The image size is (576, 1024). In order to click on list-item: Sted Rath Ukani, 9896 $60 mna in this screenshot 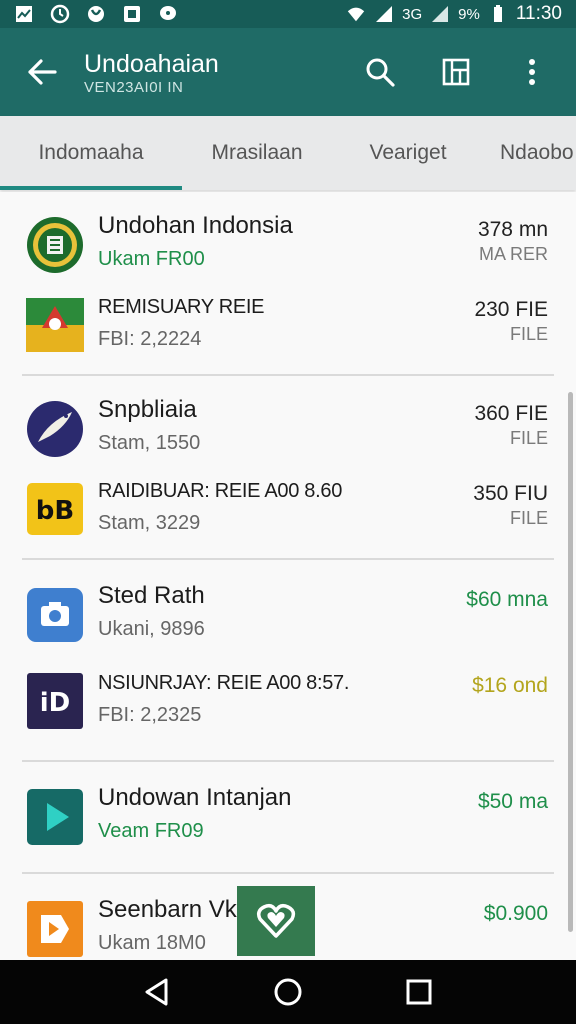, I will do `click(288, 611)`.